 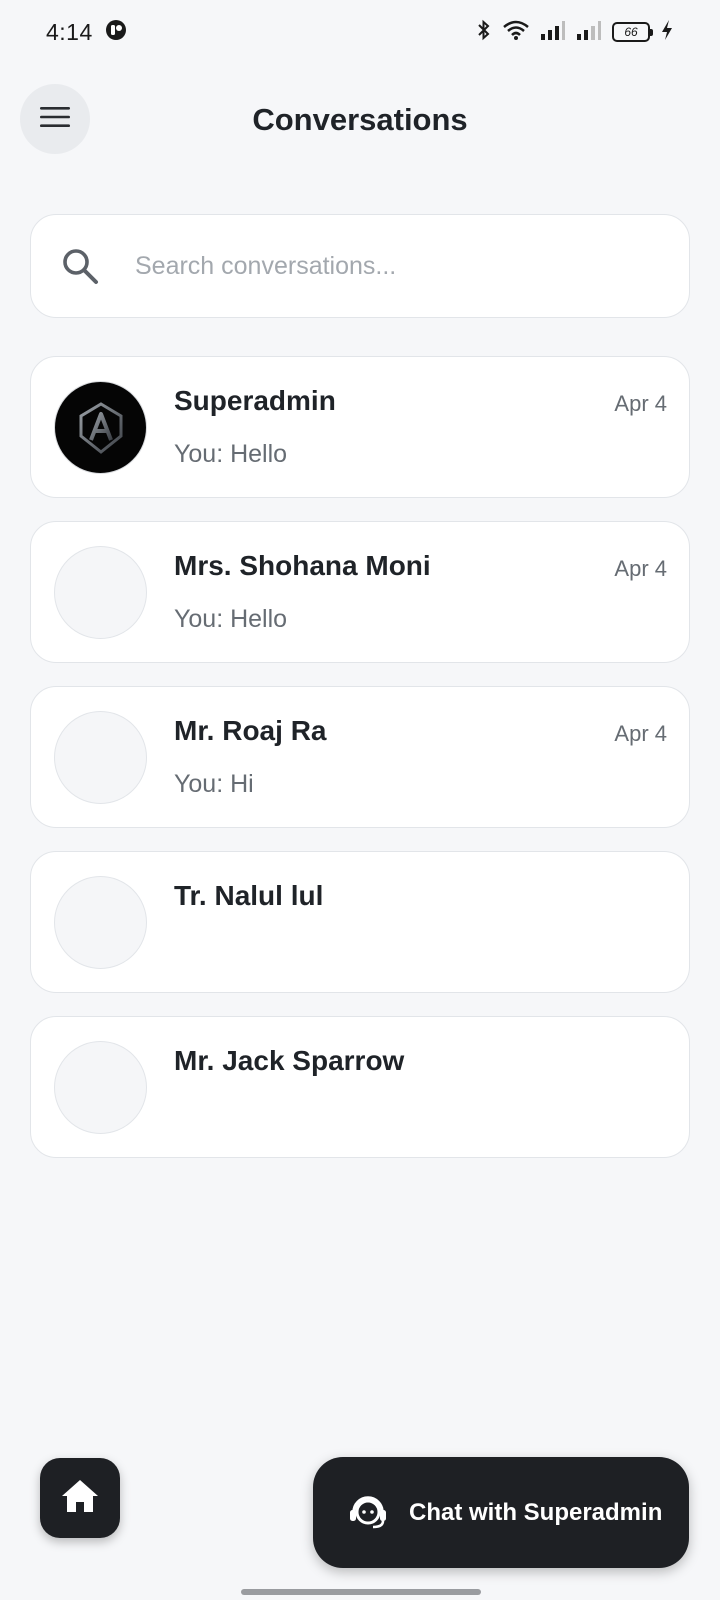 What do you see at coordinates (360, 427) in the screenshot?
I see `conversation-item-superadmin: Superadmin Apr 4 You: Hello` at bounding box center [360, 427].